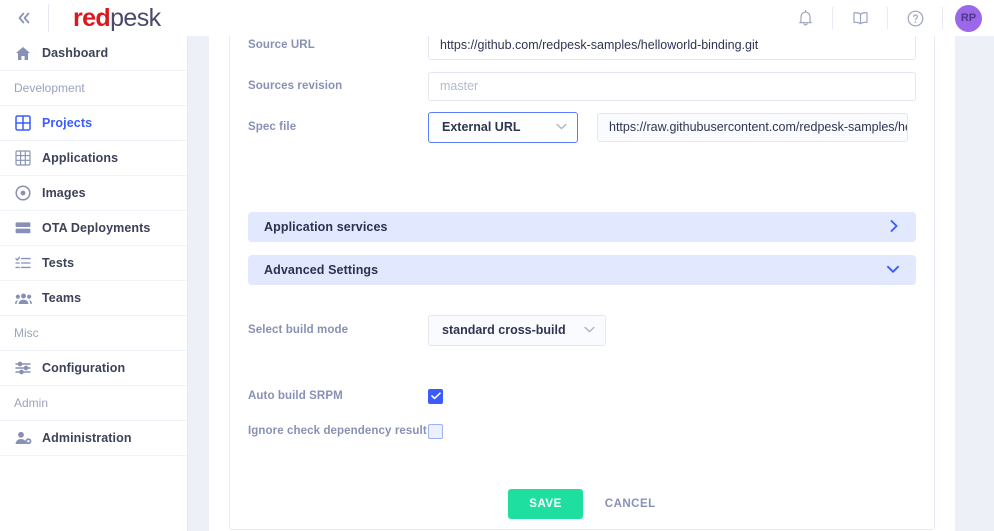 The height and width of the screenshot is (531, 994). I want to click on sidebar-section-admin: Admin, so click(93, 403).